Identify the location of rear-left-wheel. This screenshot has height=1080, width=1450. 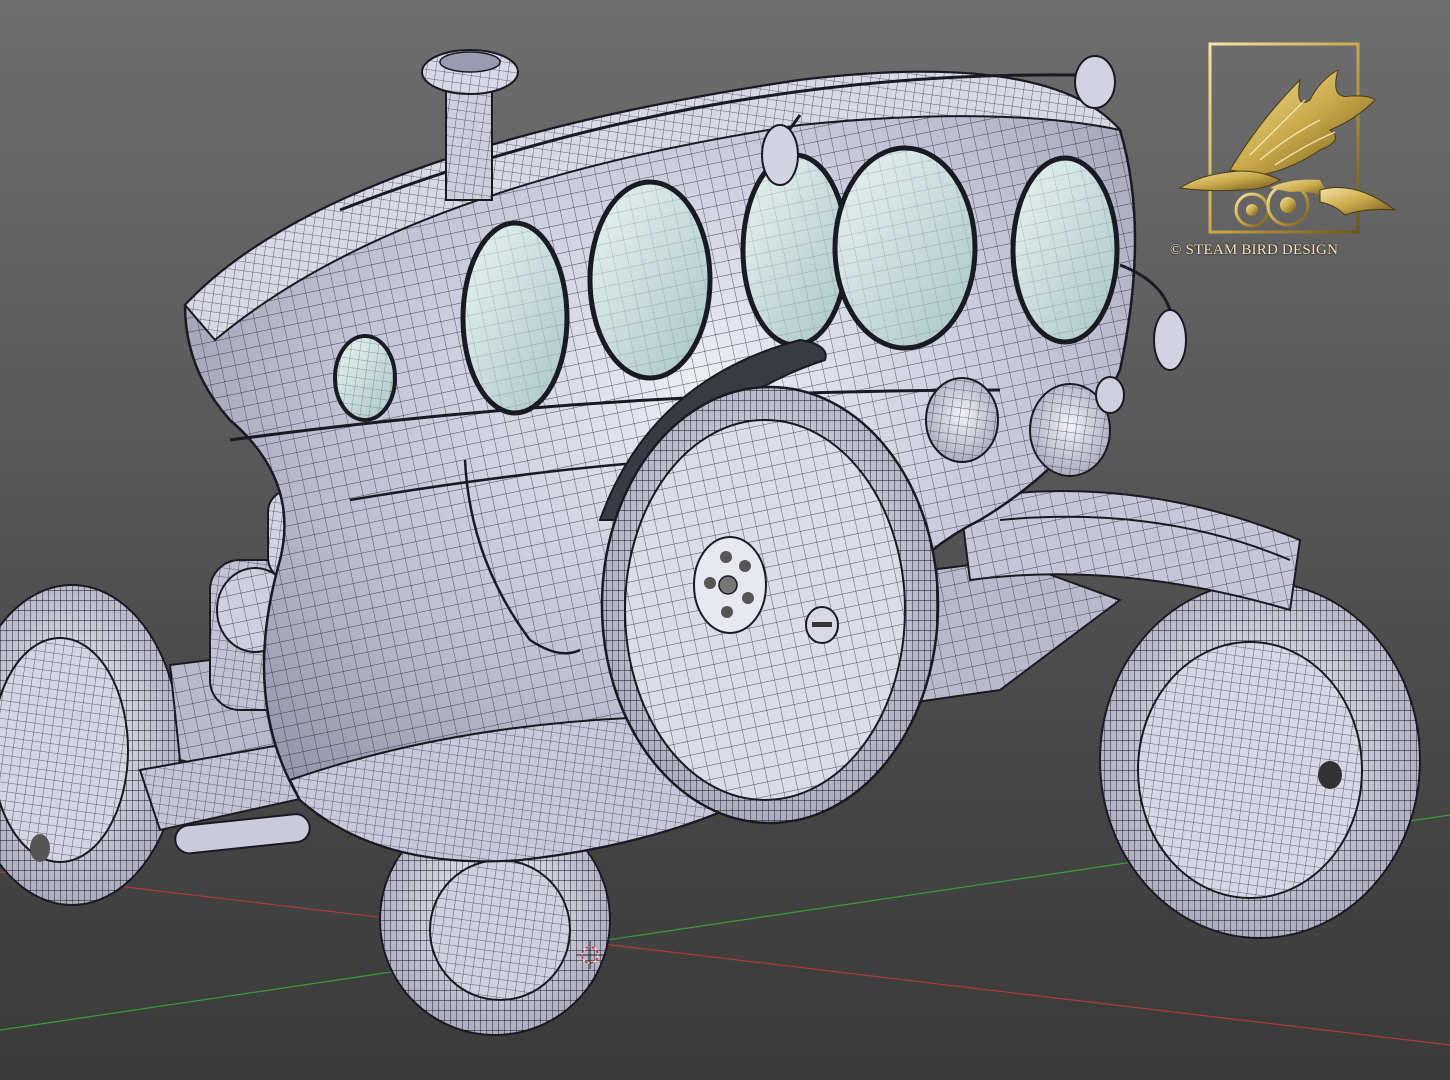
(90, 745).